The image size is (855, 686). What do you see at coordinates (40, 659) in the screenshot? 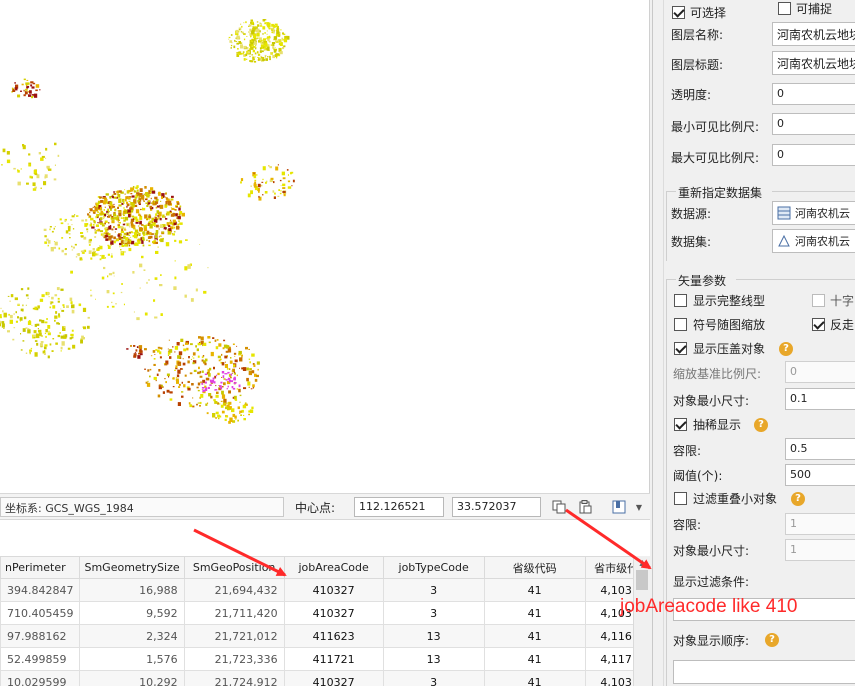
I see `table-cell: 52.499859` at bounding box center [40, 659].